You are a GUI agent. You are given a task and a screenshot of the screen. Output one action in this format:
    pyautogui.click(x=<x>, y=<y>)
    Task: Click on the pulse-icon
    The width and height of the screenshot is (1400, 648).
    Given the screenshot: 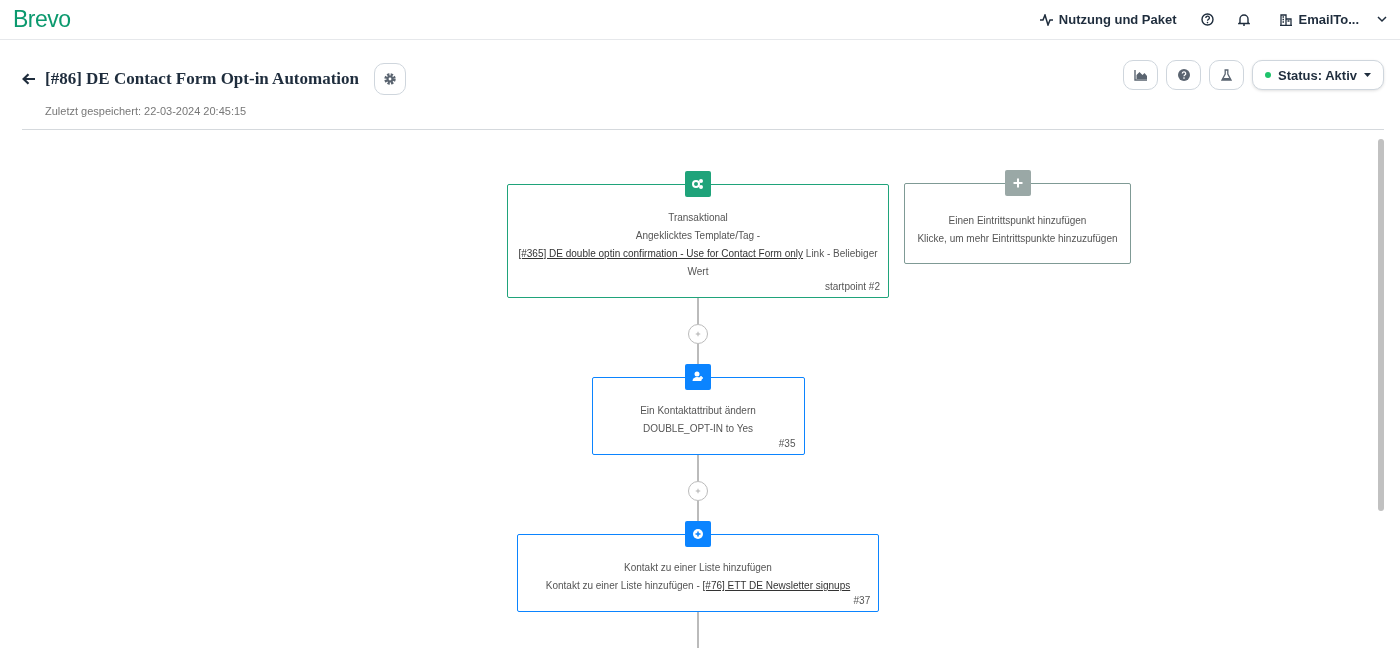 What is the action you would take?
    pyautogui.click(x=1046, y=19)
    